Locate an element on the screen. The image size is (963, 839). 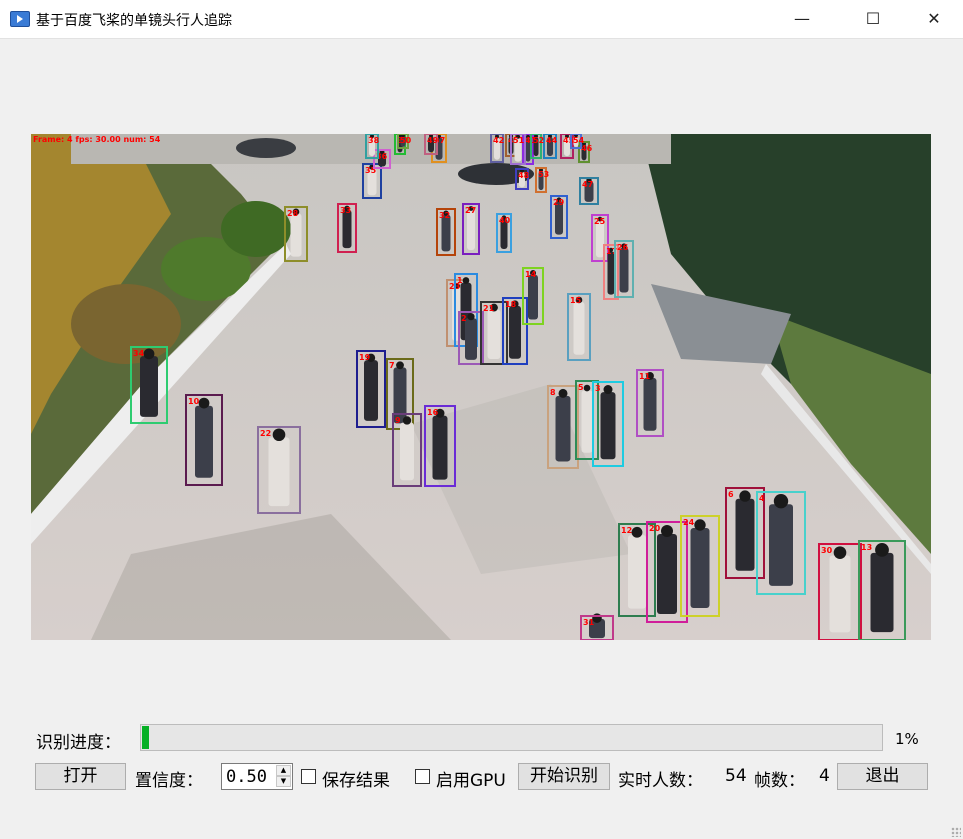
maximize-button: ☐ is located at coordinates (873, 19).